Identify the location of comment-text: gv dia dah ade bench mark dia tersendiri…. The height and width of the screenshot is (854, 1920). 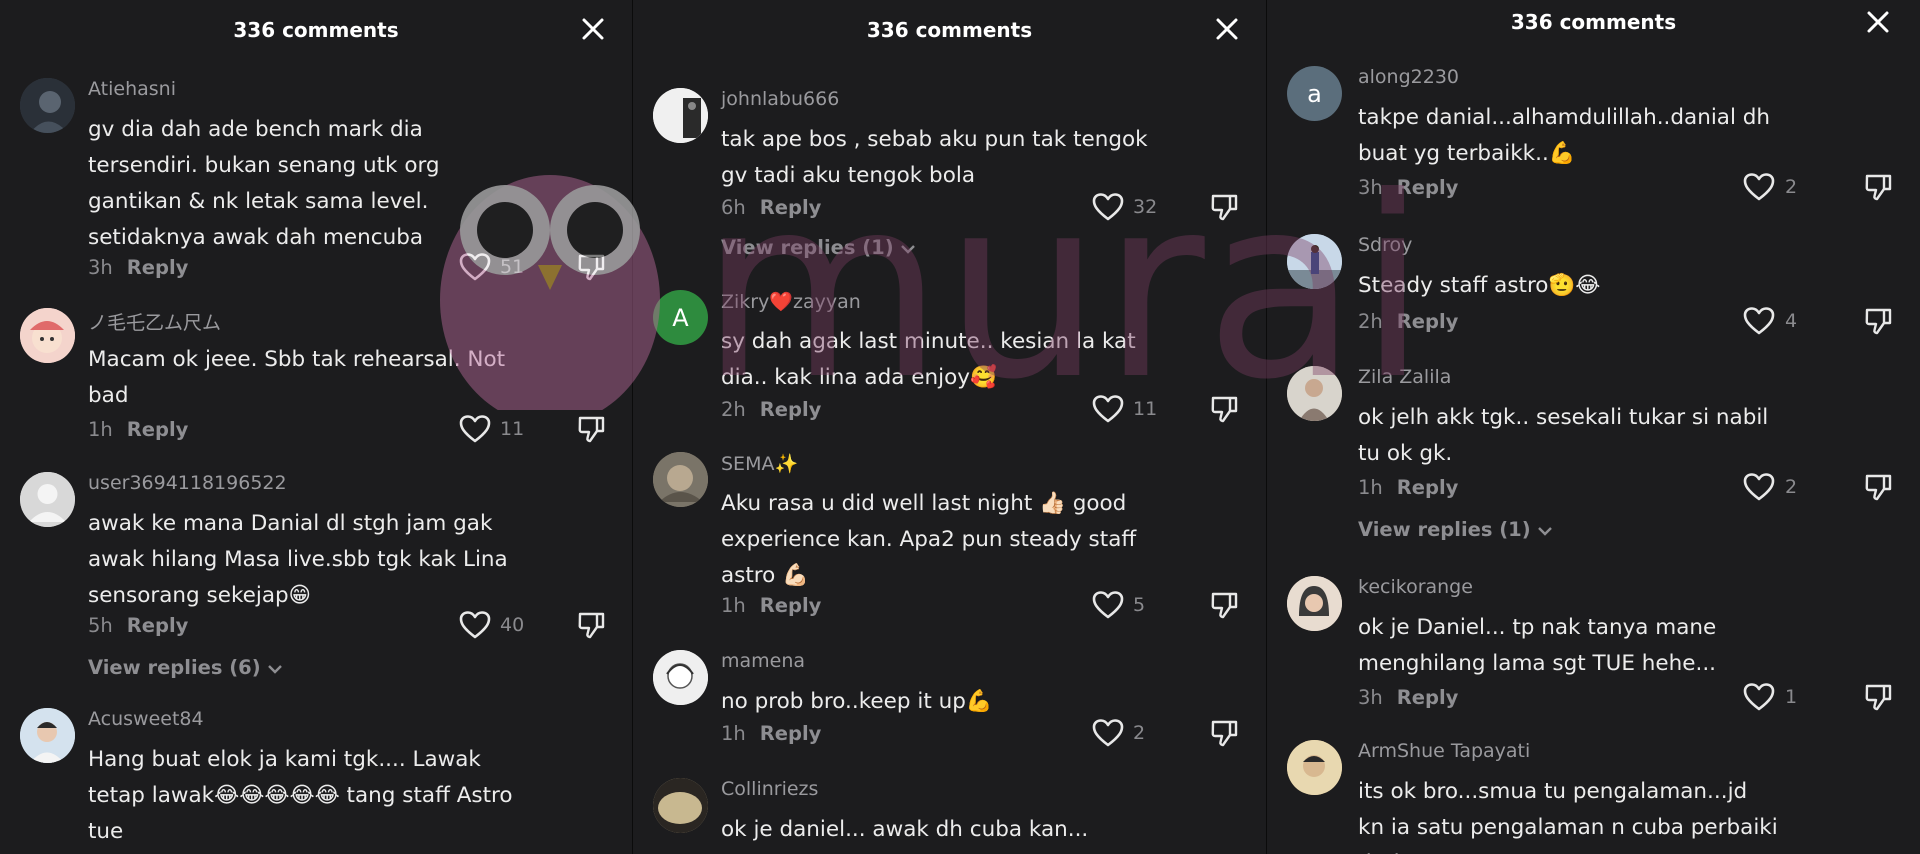
(264, 183).